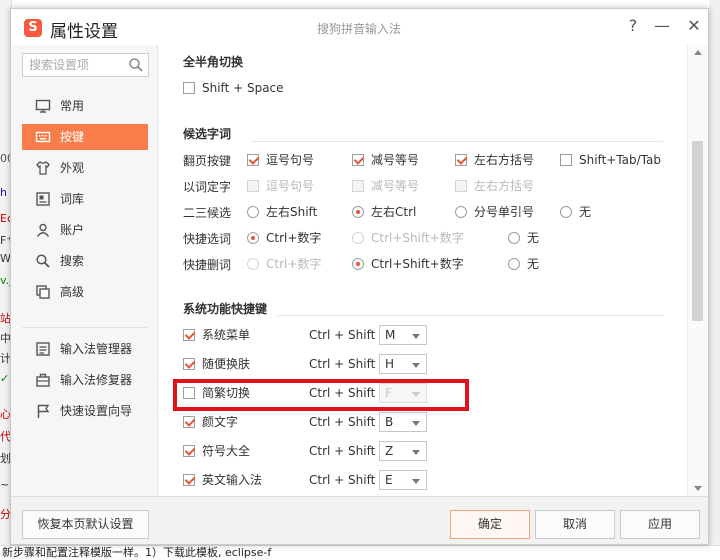  What do you see at coordinates (72, 168) in the screenshot?
I see `sidebar-item-label: 外观` at bounding box center [72, 168].